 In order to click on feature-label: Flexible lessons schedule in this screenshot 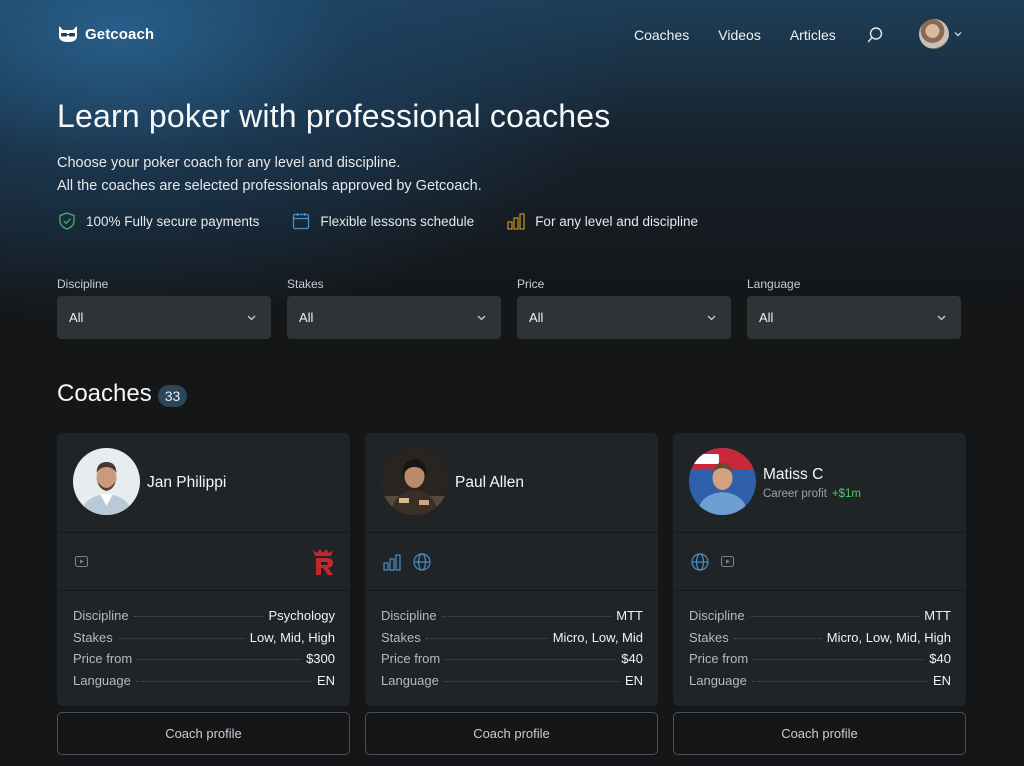, I will do `click(397, 221)`.